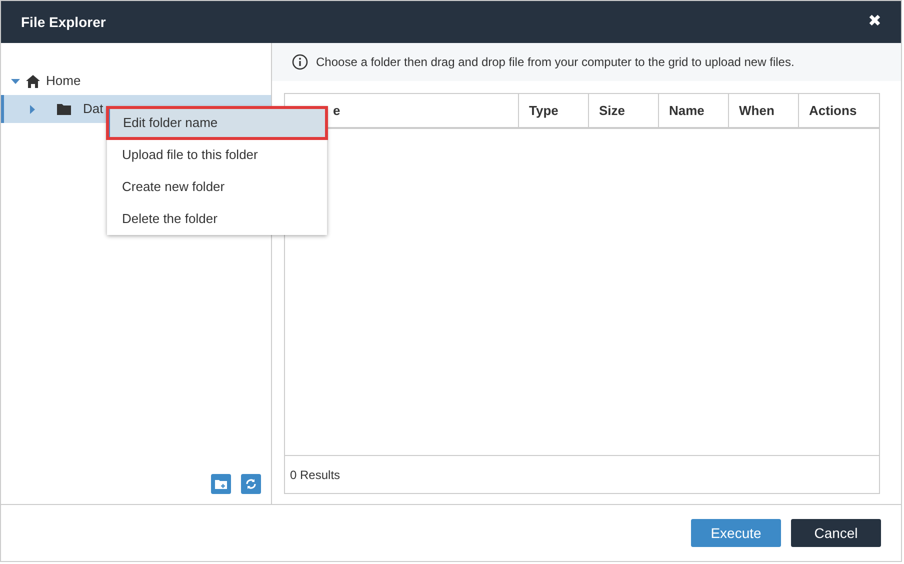 Image resolution: width=904 pixels, height=564 pixels. Describe the element at coordinates (63, 22) in the screenshot. I see `window-title: File Explorer` at that location.